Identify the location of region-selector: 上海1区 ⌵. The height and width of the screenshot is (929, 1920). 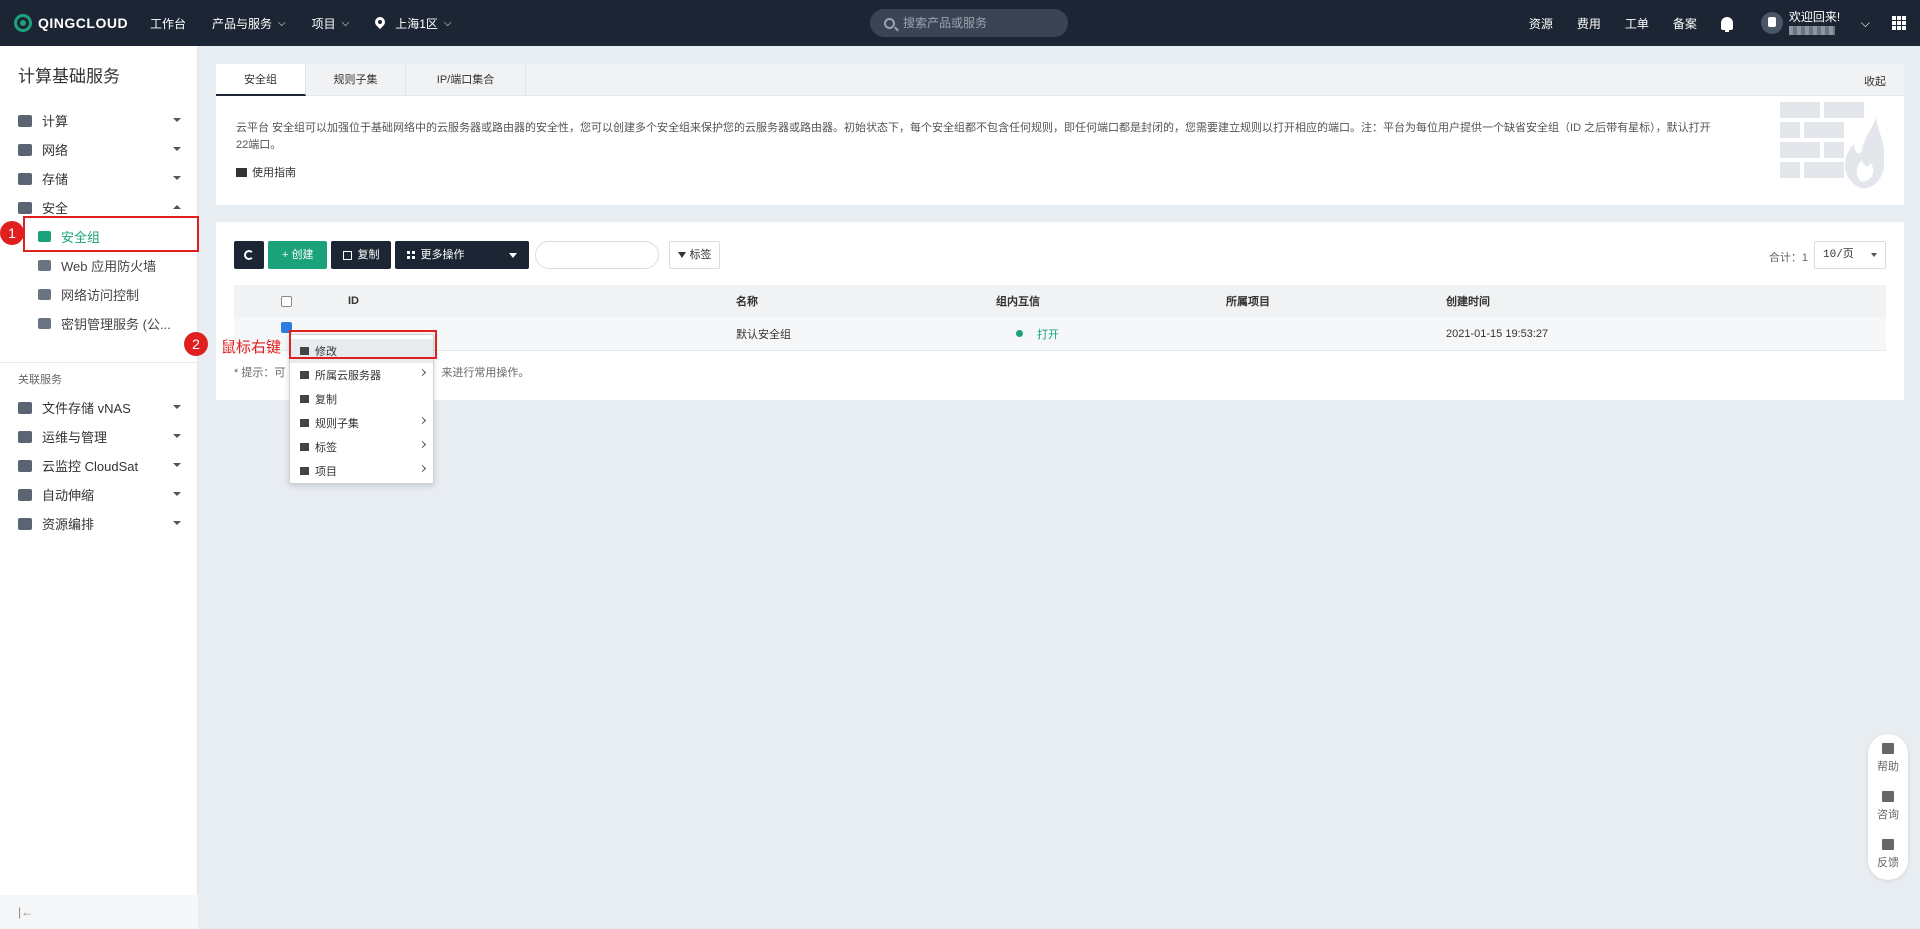
(413, 23).